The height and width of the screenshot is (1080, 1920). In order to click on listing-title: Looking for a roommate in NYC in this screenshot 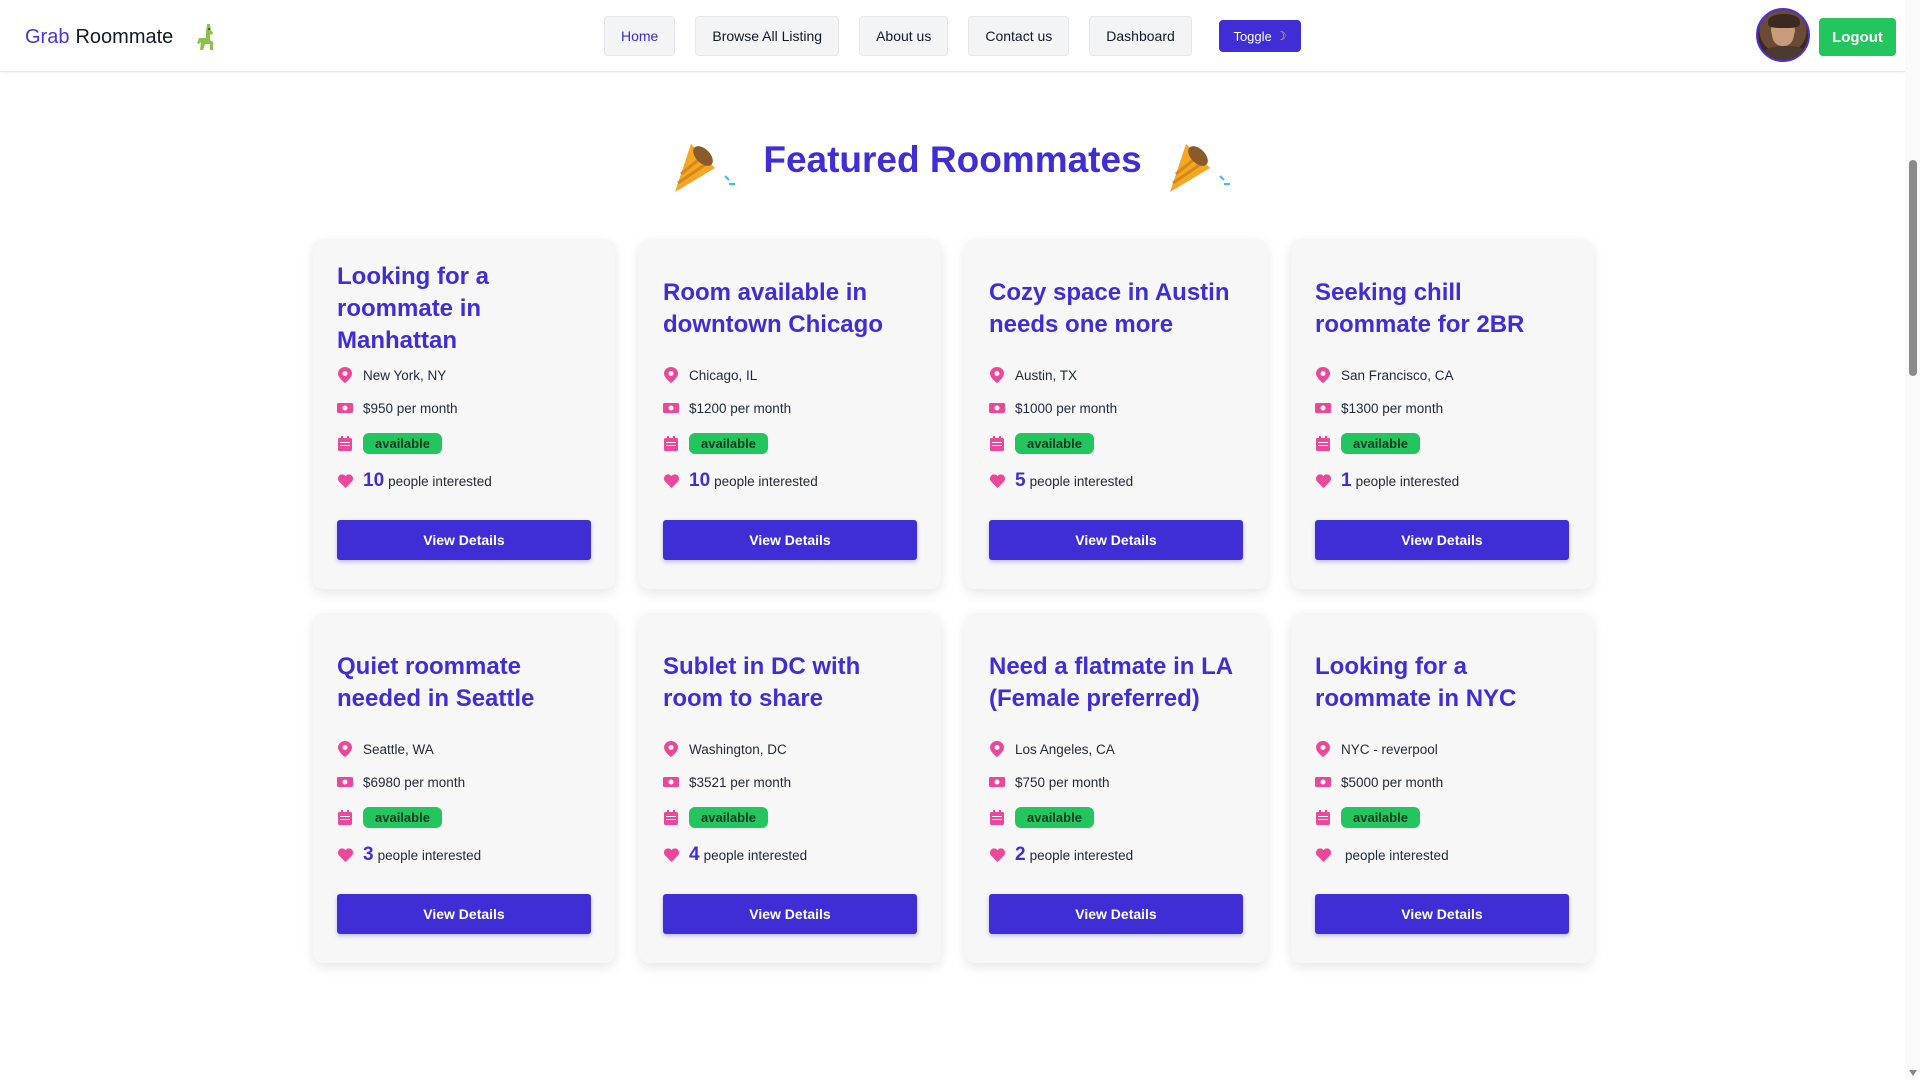, I will do `click(1416, 682)`.